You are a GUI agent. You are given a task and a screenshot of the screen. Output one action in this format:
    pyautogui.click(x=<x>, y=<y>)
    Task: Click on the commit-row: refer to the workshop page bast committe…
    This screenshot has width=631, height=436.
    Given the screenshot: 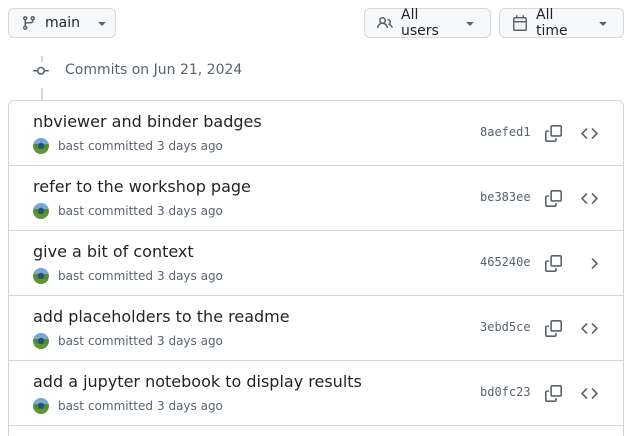 What is the action you would take?
    pyautogui.click(x=316, y=198)
    